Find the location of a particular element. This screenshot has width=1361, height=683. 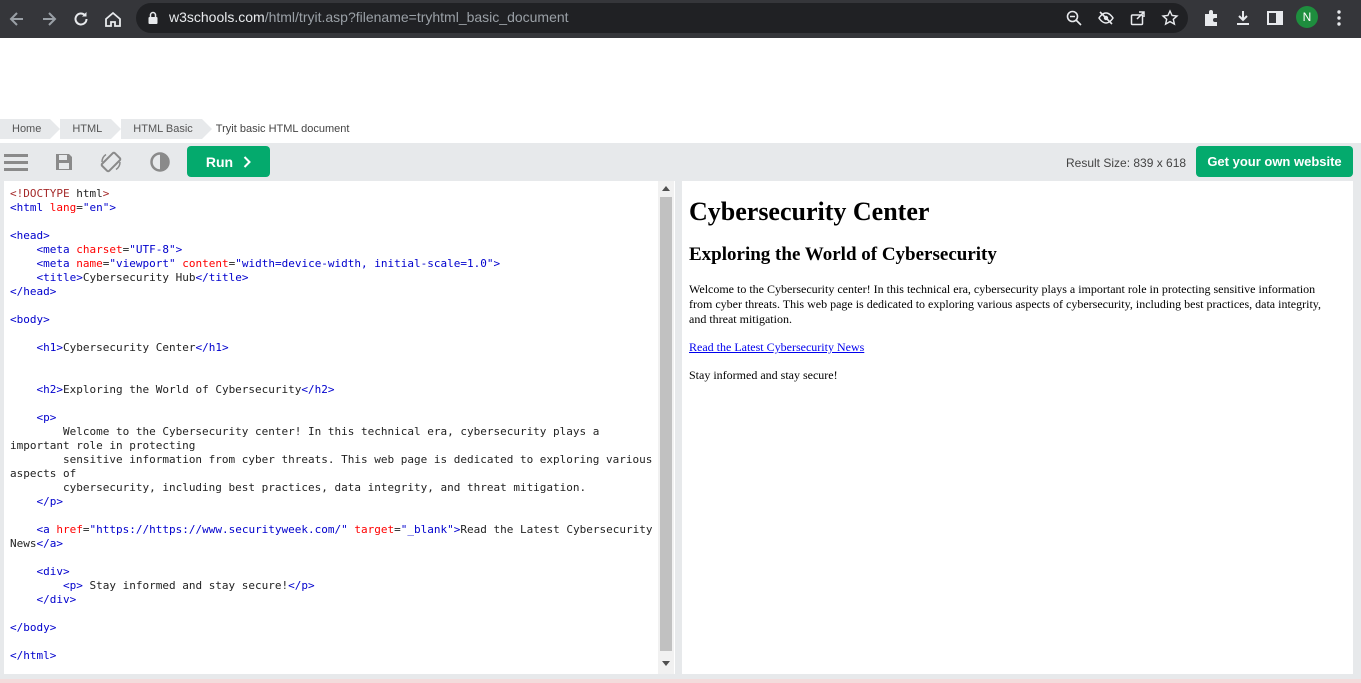

code-line: <h1>Cybersecurity Center</h1> is located at coordinates (334, 348).